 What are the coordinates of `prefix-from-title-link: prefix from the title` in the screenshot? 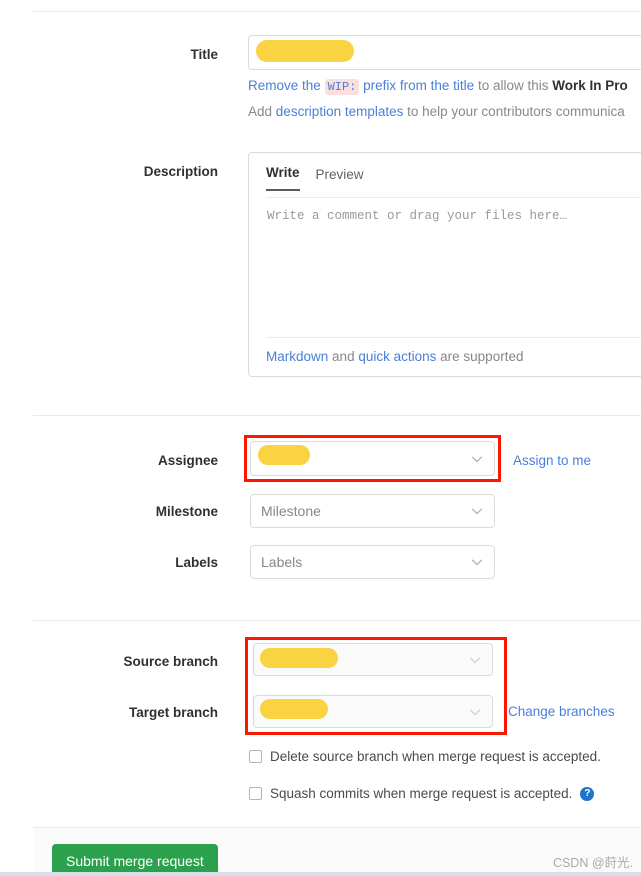 It's located at (418, 85).